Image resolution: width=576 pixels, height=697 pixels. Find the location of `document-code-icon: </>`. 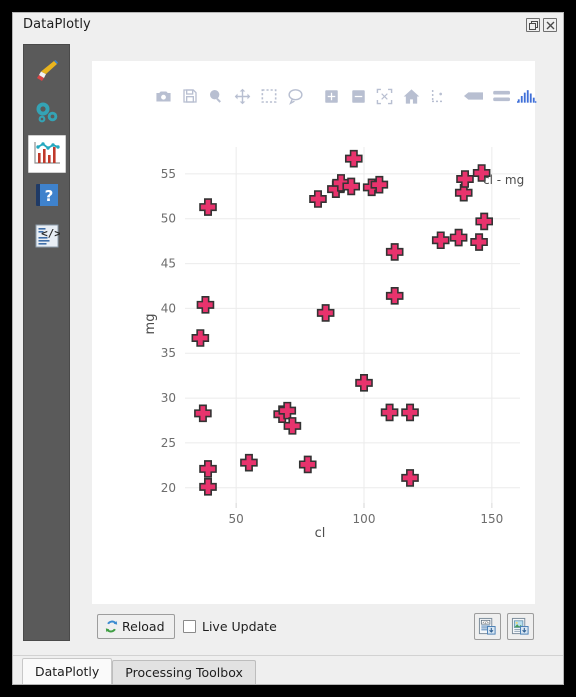

document-code-icon: </> is located at coordinates (487, 626).